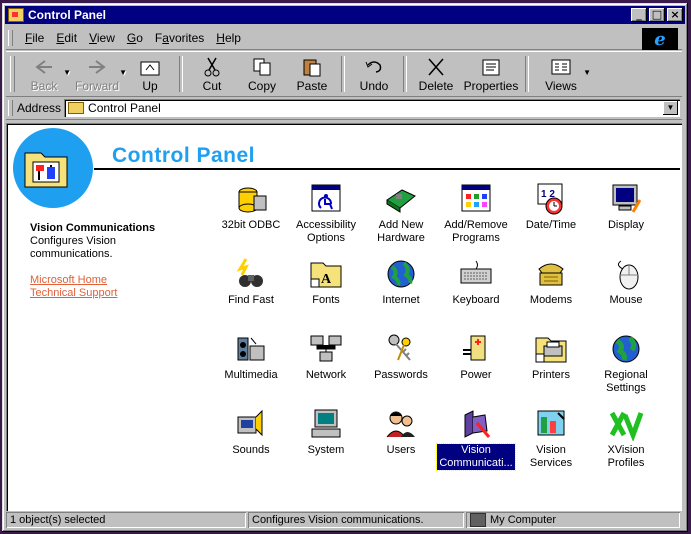  I want to click on item-label: Internet, so click(401, 300).